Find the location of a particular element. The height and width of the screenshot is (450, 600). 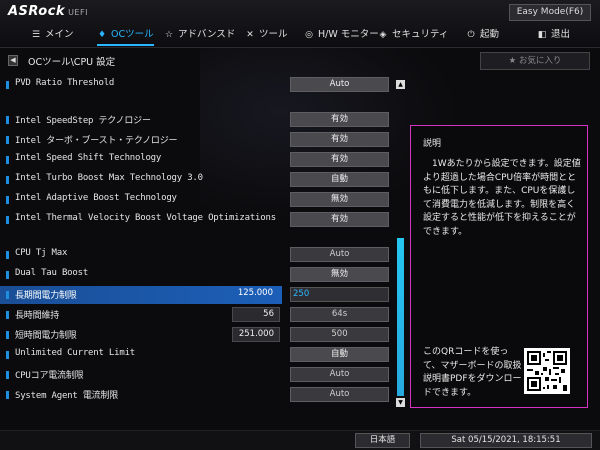

current-value: 251.000 is located at coordinates (256, 334).